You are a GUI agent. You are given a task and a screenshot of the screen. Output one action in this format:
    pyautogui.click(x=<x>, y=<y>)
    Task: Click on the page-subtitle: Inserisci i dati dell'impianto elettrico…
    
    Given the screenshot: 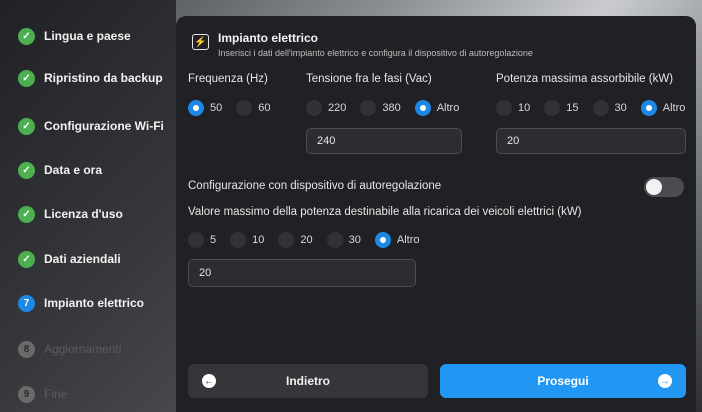 What is the action you would take?
    pyautogui.click(x=375, y=53)
    